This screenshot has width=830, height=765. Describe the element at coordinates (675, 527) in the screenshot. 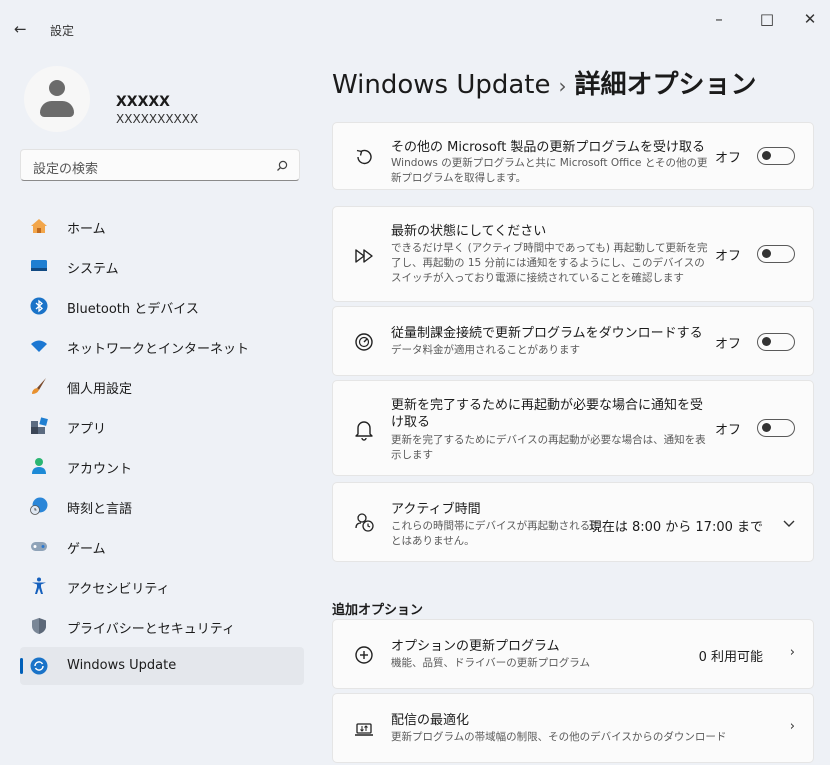

I see `active-hours-value: 現在は 8:00 から 17:00 まで` at that location.